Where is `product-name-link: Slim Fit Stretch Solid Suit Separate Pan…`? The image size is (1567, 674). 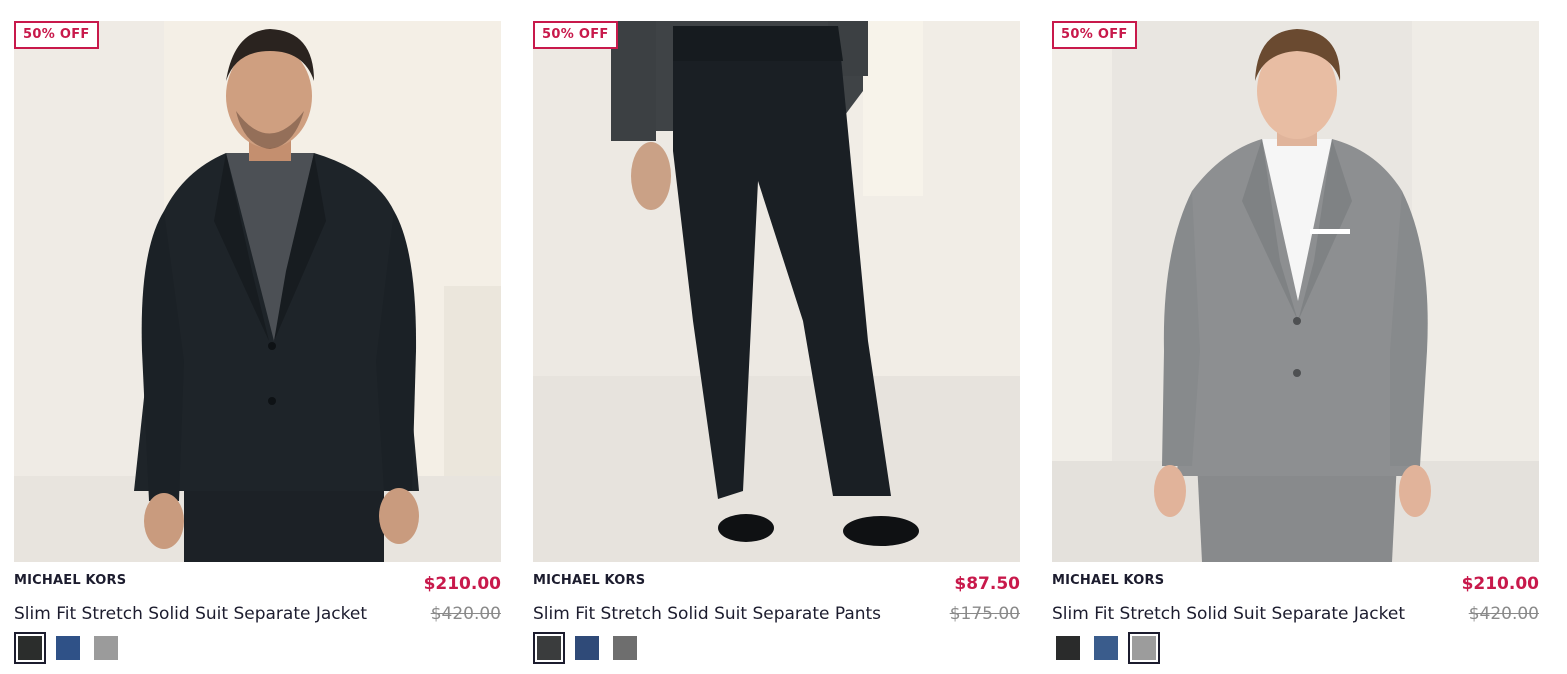 product-name-link: Slim Fit Stretch Solid Suit Separate Pan… is located at coordinates (707, 614).